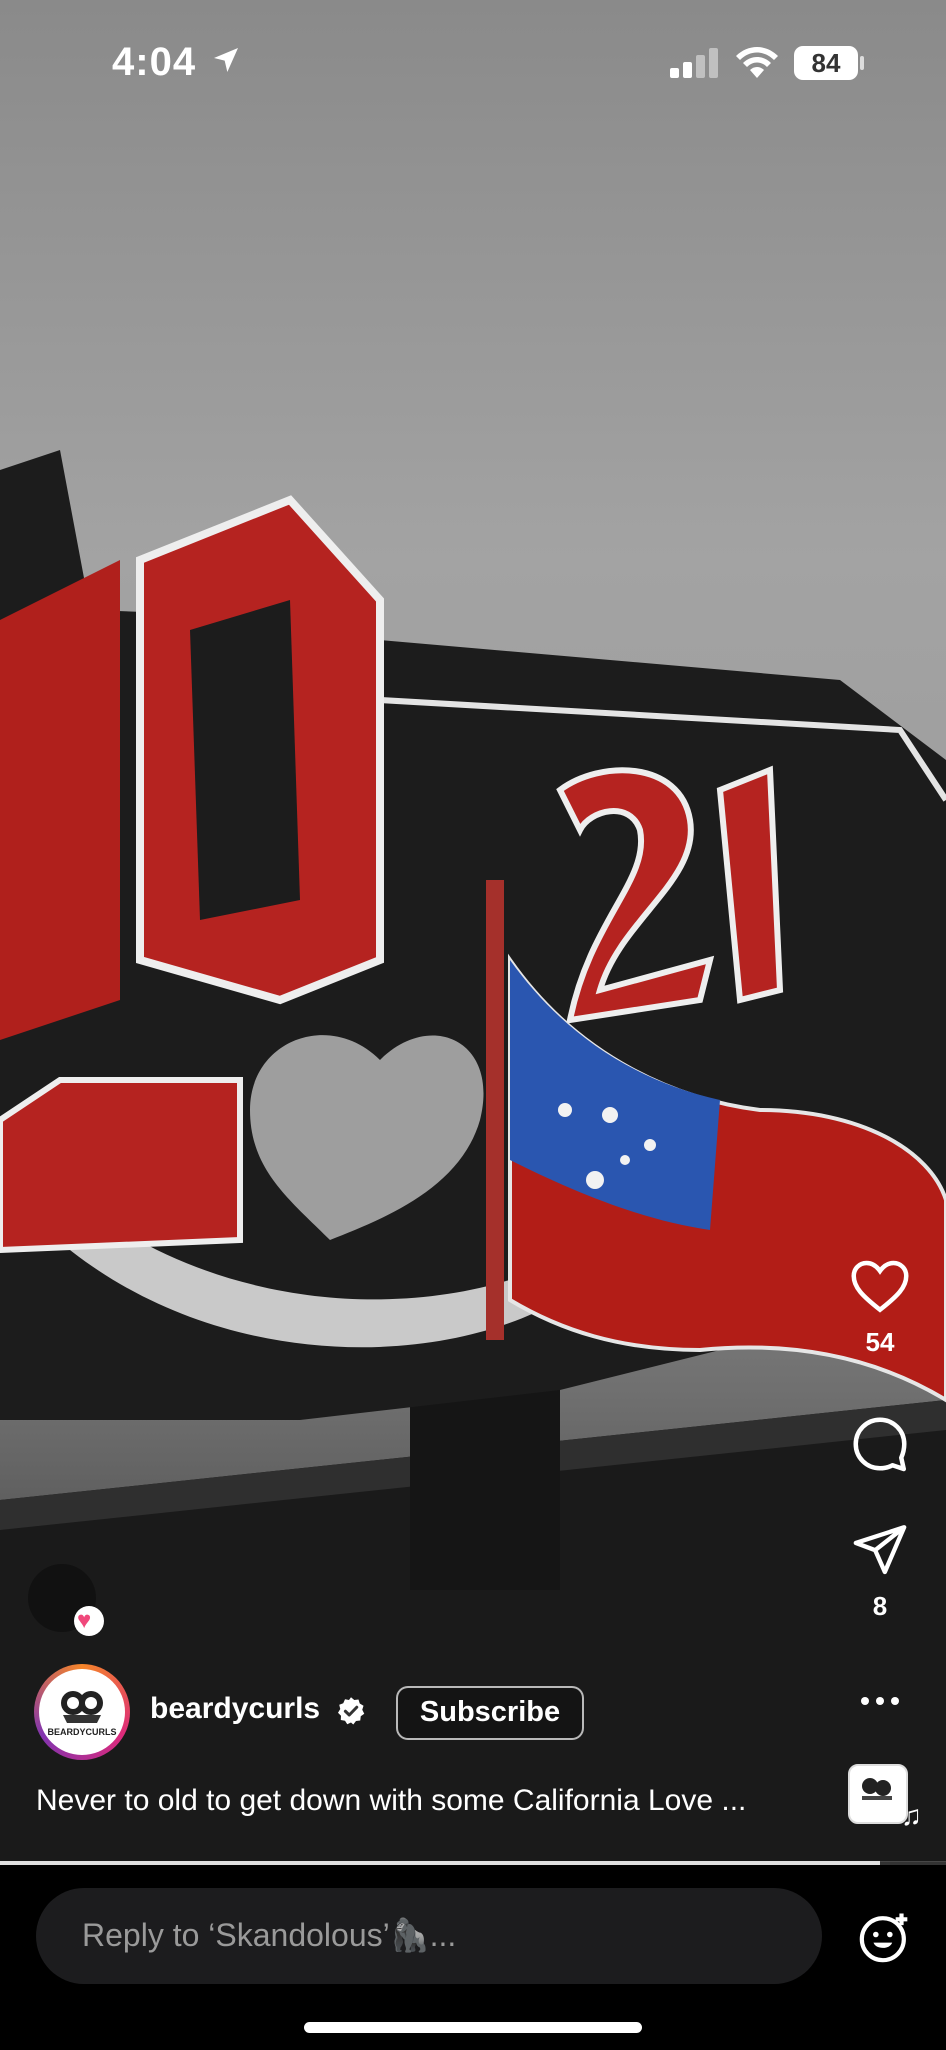  What do you see at coordinates (694, 63) in the screenshot?
I see `cellular-signal-icon` at bounding box center [694, 63].